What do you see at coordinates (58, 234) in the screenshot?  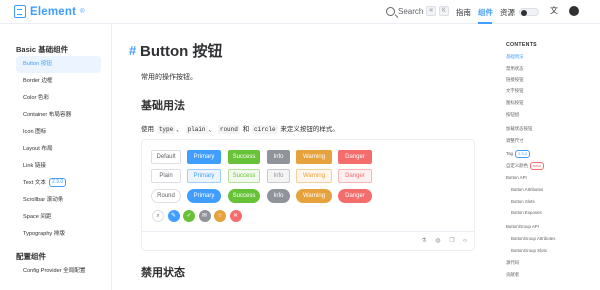 I see `sidebar-item-typography: Typography 排版` at bounding box center [58, 234].